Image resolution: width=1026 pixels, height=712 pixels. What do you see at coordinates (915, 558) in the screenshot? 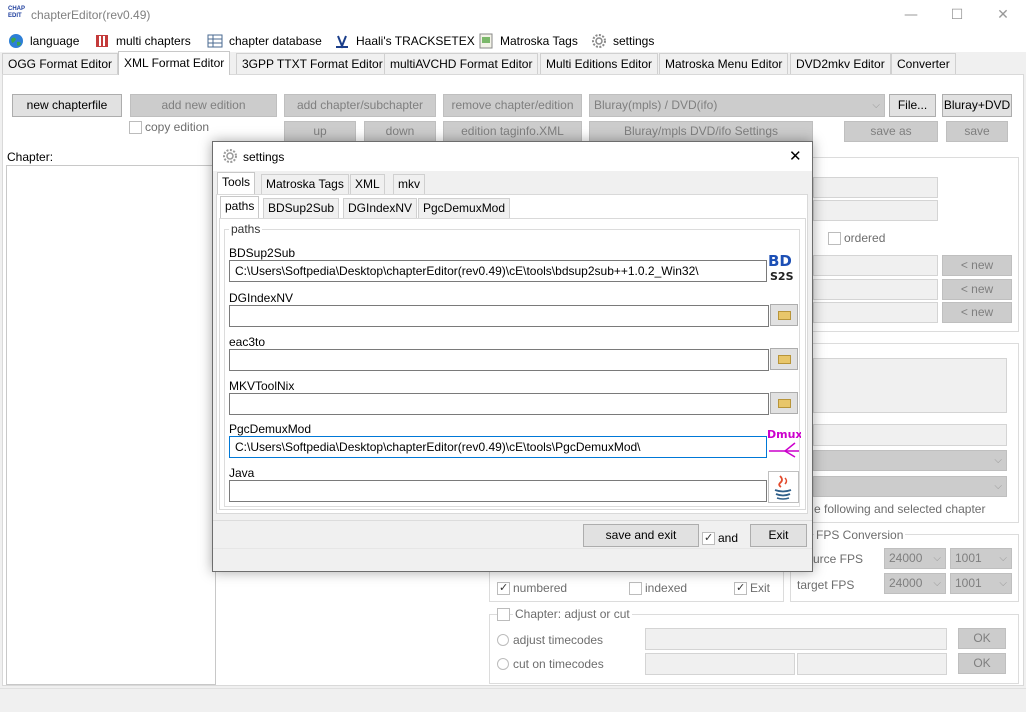
I see `source-fps-select: 24000 ⌵` at bounding box center [915, 558].